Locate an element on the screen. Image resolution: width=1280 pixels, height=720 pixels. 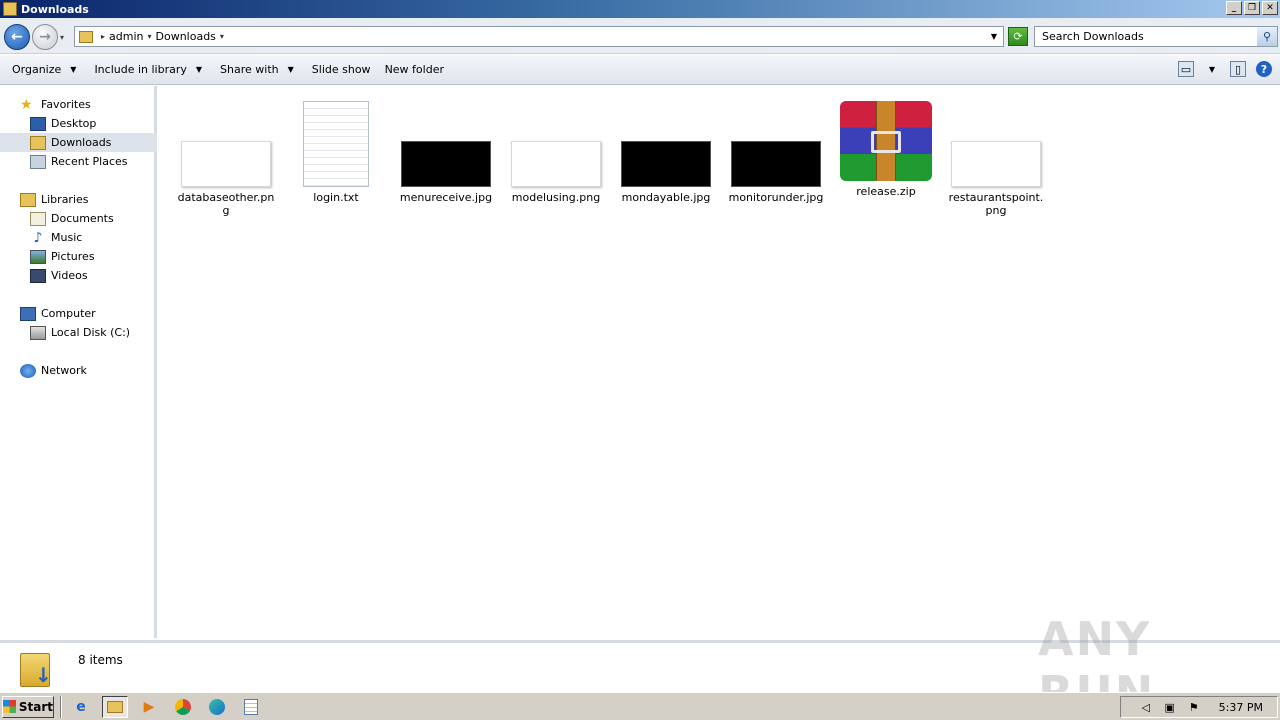
view-options-dropdown: ▼ is located at coordinates (1212, 69).